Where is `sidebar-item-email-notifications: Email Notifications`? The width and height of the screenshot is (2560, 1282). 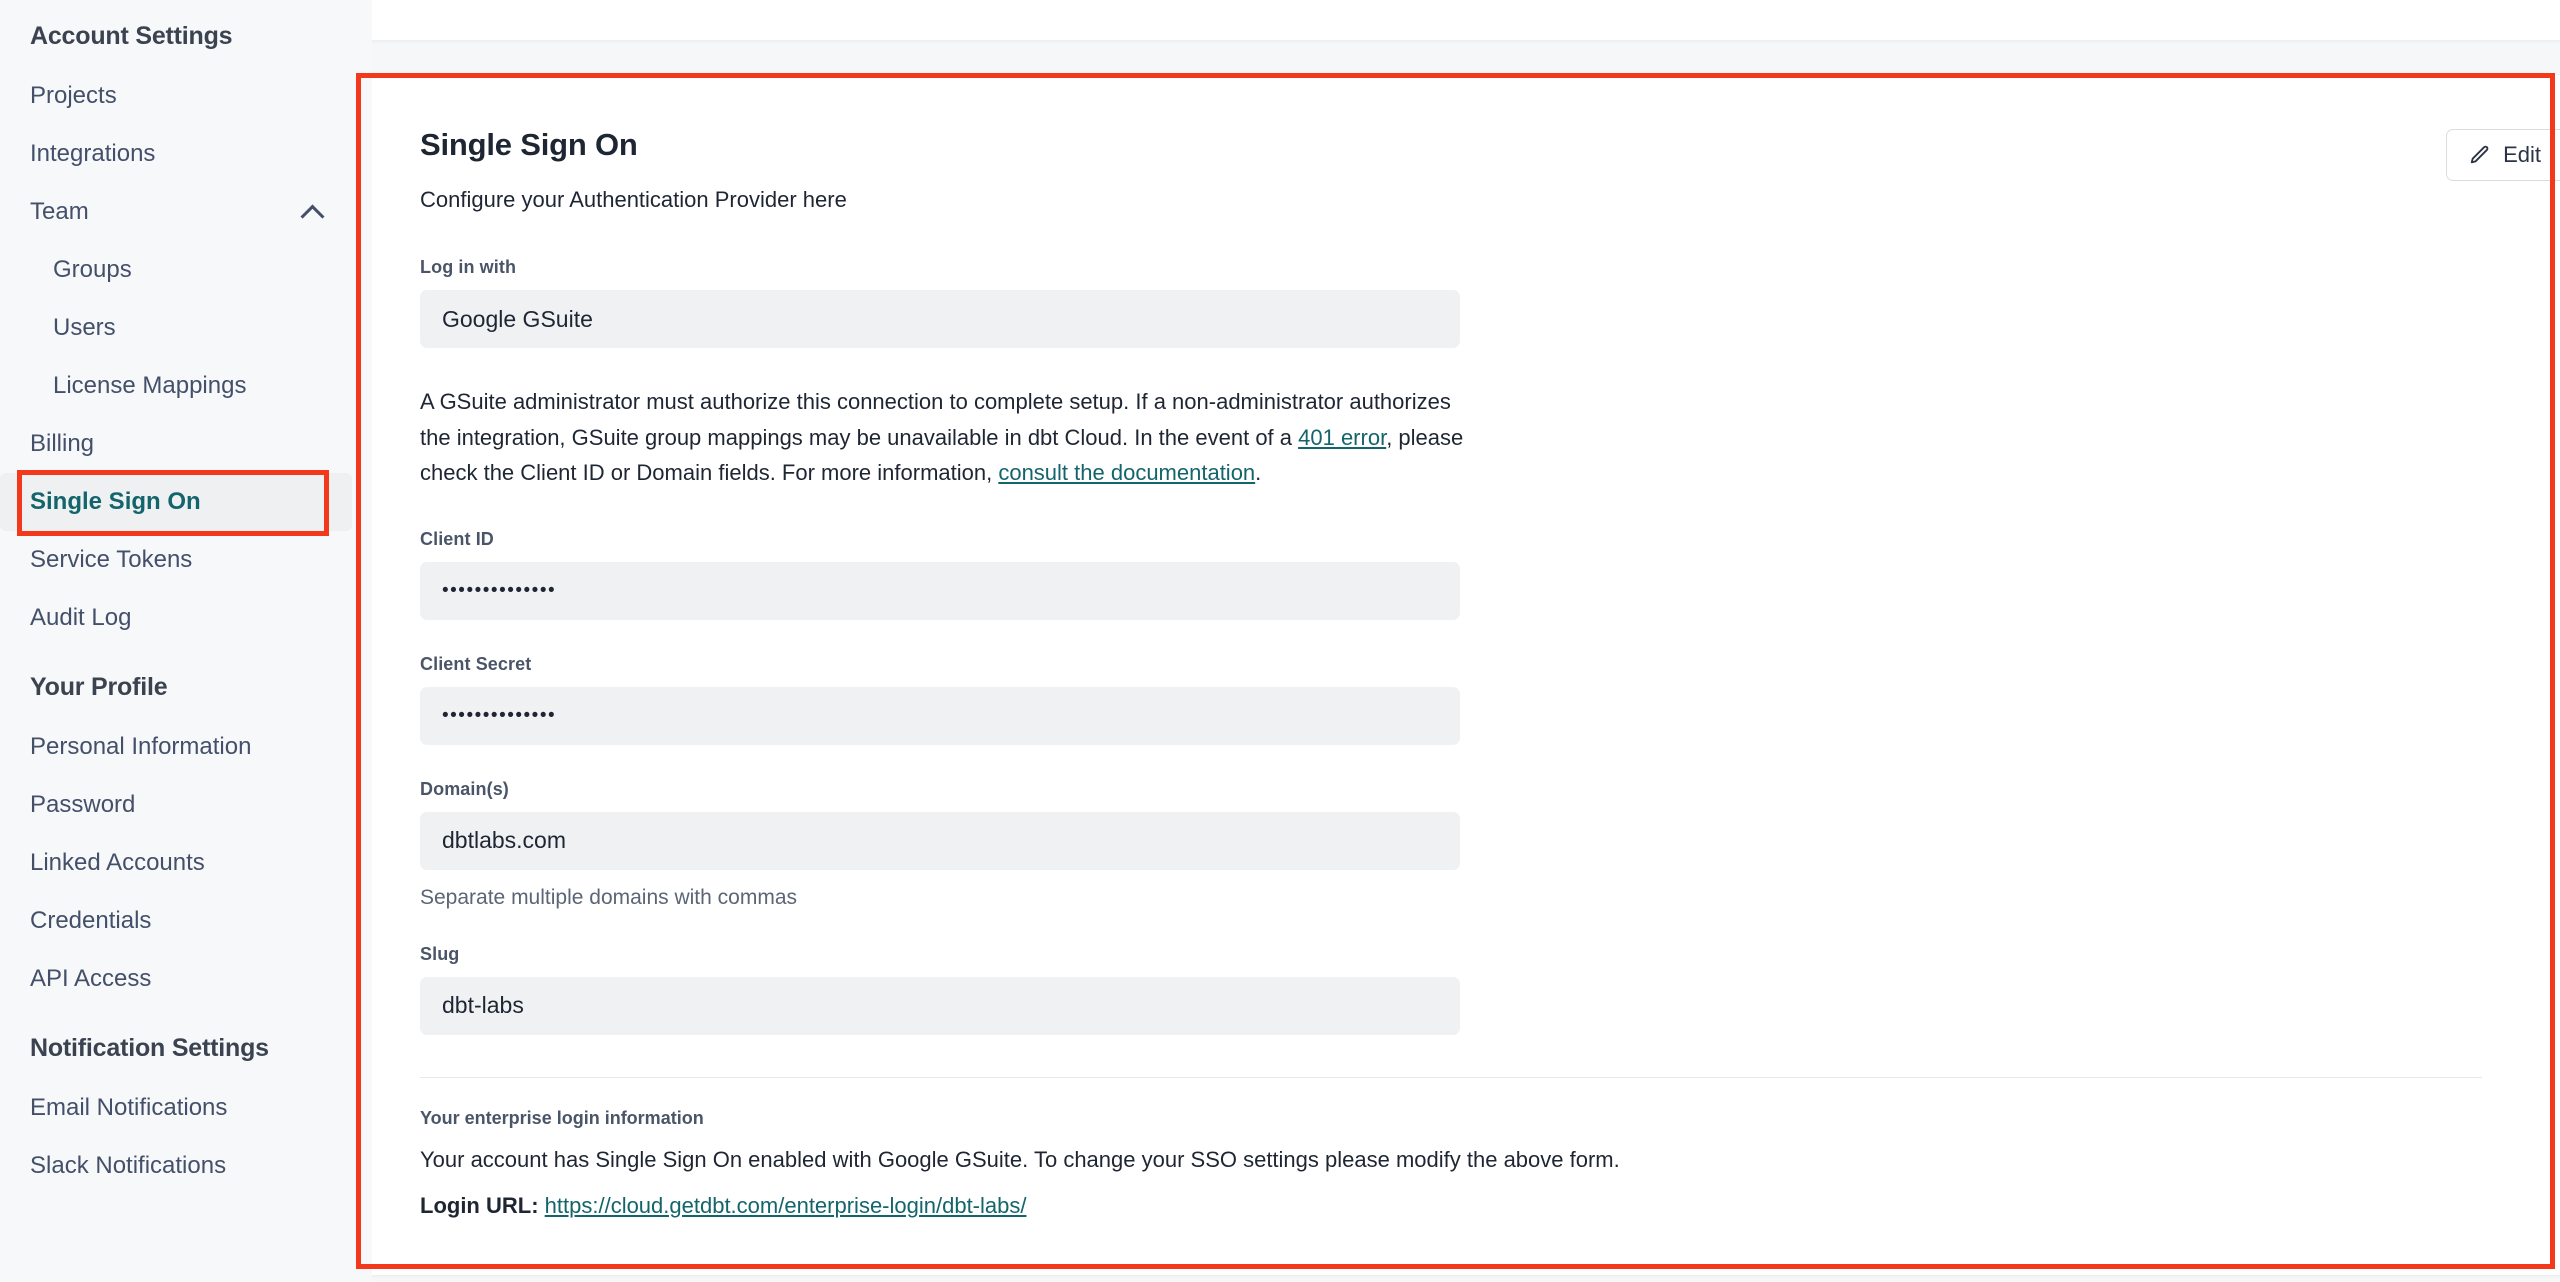
sidebar-item-email-notifications: Email Notifications is located at coordinates (176, 1108).